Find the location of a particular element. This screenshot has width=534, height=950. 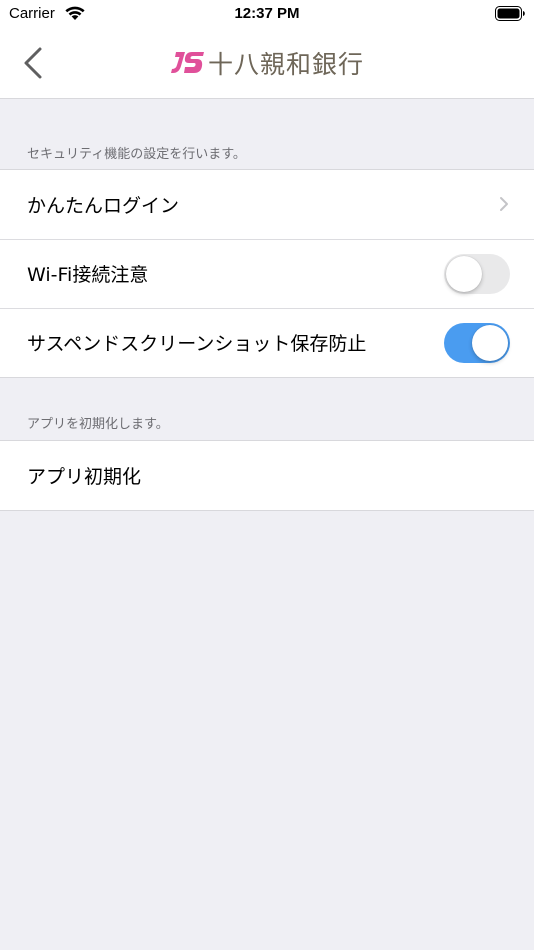

bank-logo: 十八親和銀行 is located at coordinates (267, 63).